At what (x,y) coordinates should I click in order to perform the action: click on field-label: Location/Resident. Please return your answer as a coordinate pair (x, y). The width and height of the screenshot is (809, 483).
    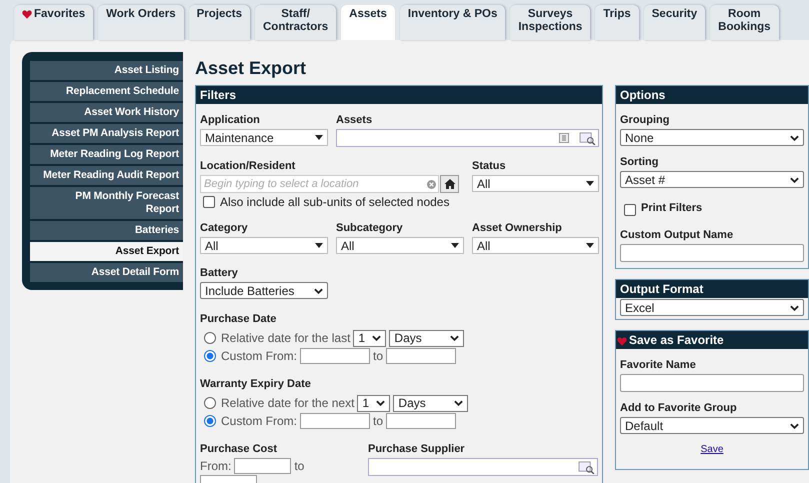
    Looking at the image, I should click on (248, 166).